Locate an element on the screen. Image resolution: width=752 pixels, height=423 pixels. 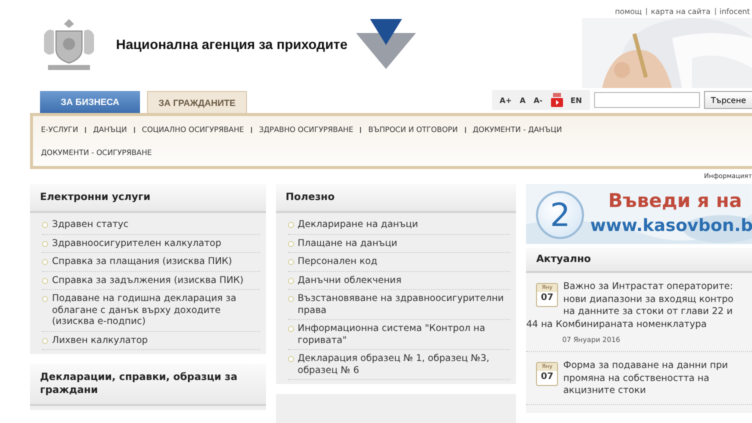
service-link: Плащане на данъци is located at coordinates (348, 243).